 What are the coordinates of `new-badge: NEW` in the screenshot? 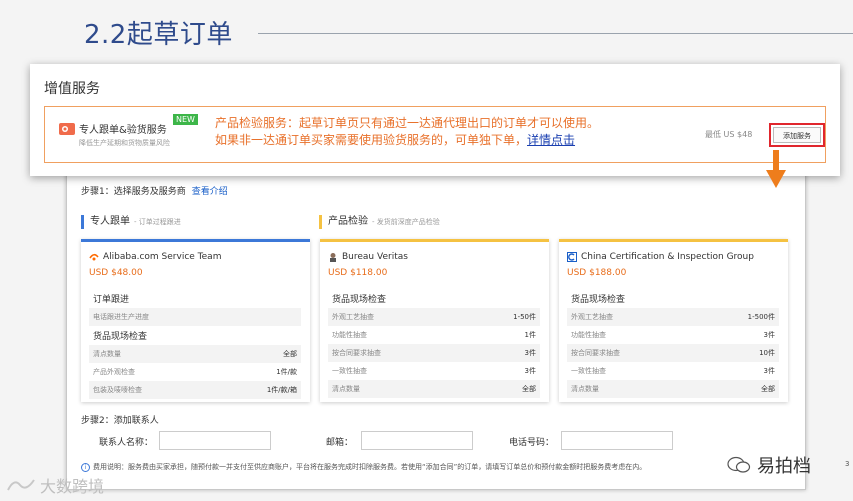 It's located at (185, 119).